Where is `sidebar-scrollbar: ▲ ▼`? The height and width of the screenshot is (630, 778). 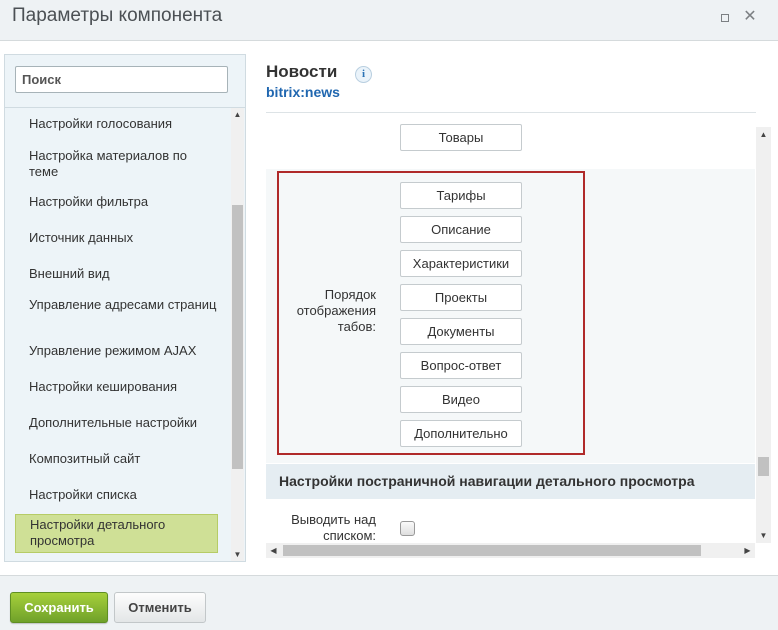
sidebar-scrollbar: ▲ ▼ is located at coordinates (237, 334).